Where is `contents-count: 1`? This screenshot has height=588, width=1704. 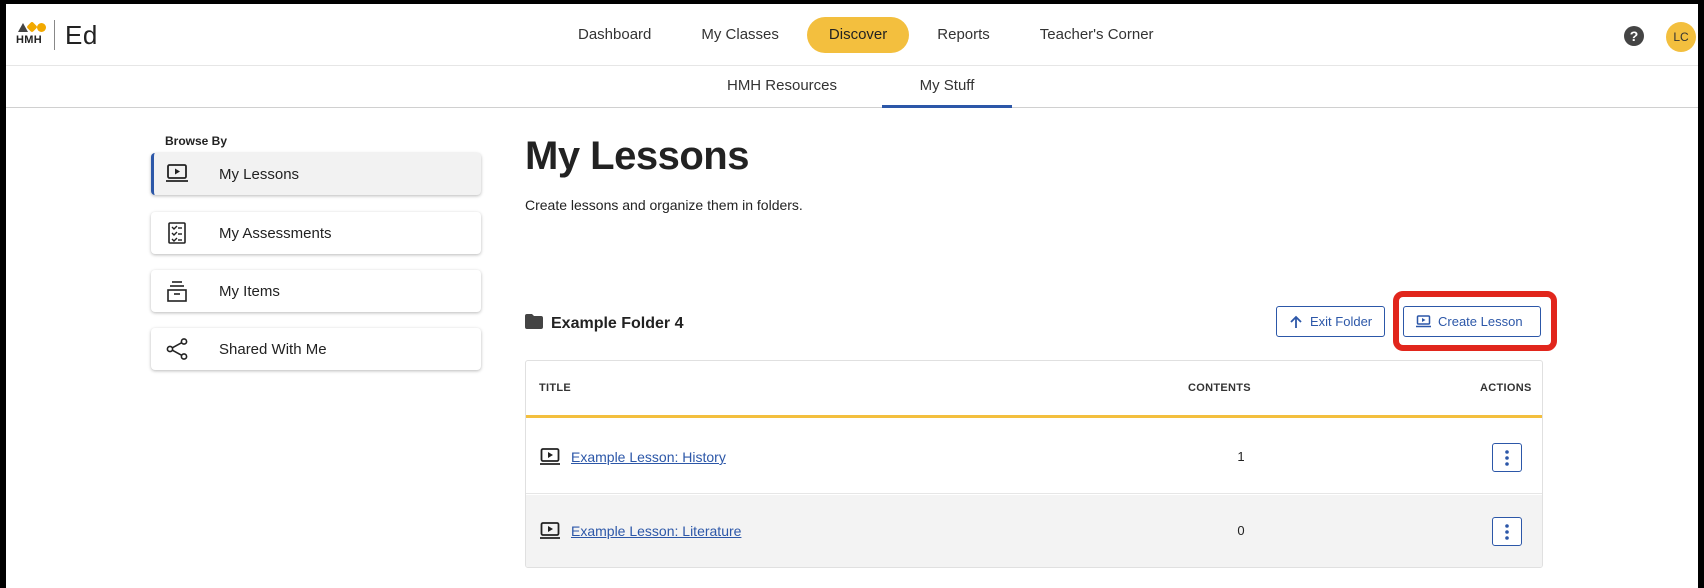 contents-count: 1 is located at coordinates (1241, 456).